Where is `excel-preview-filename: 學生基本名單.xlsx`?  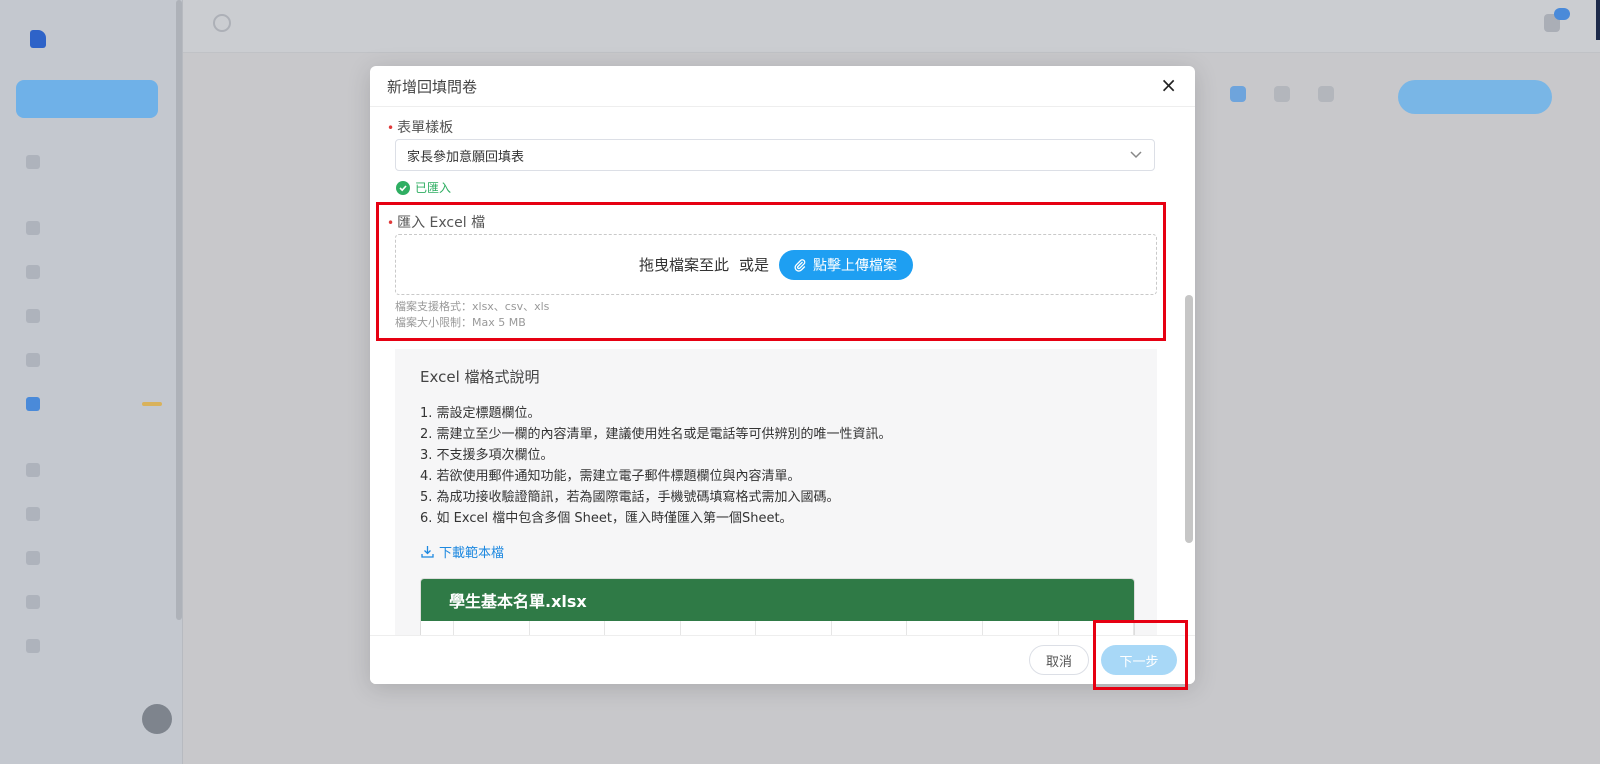 excel-preview-filename: 學生基本名單.xlsx is located at coordinates (777, 600).